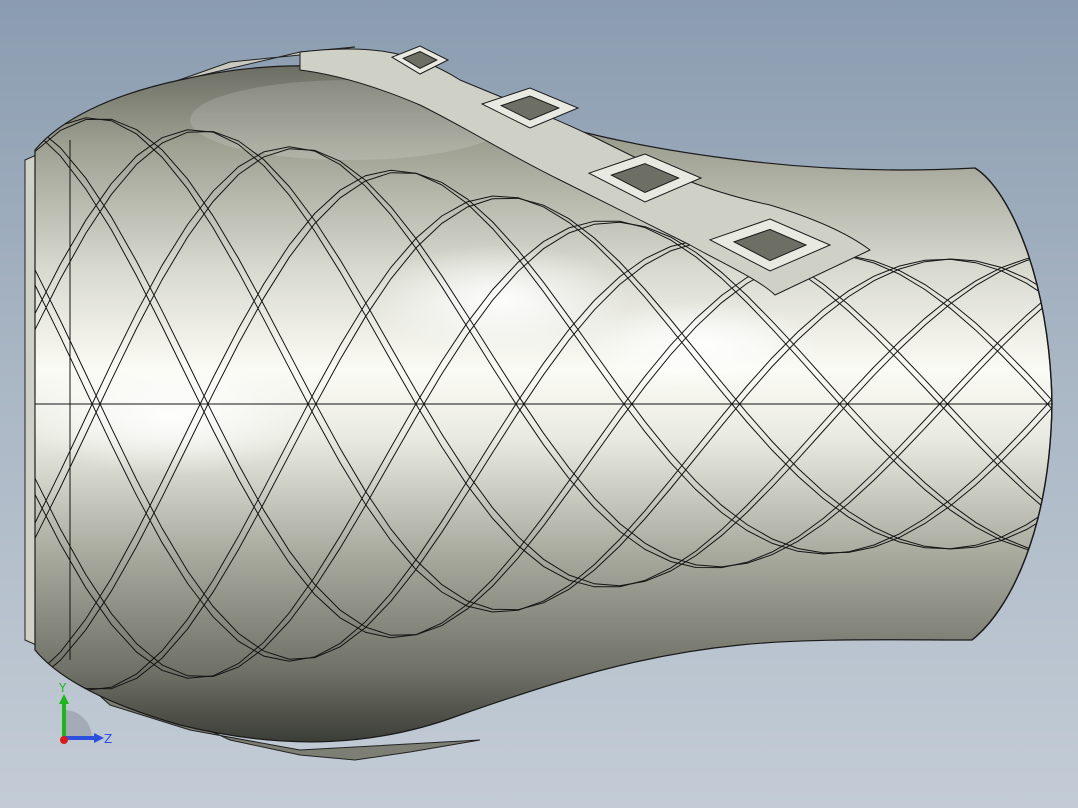 Image resolution: width=1078 pixels, height=808 pixels. I want to click on z-axis-head, so click(99, 738).